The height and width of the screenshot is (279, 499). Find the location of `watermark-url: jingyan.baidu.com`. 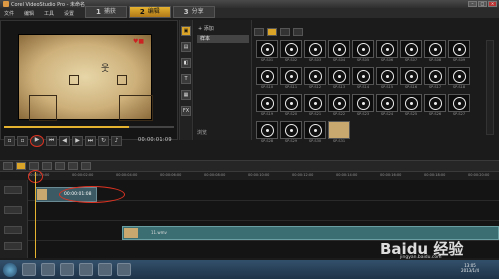

watermark-url: jingyan.baidu.com is located at coordinates (421, 257).